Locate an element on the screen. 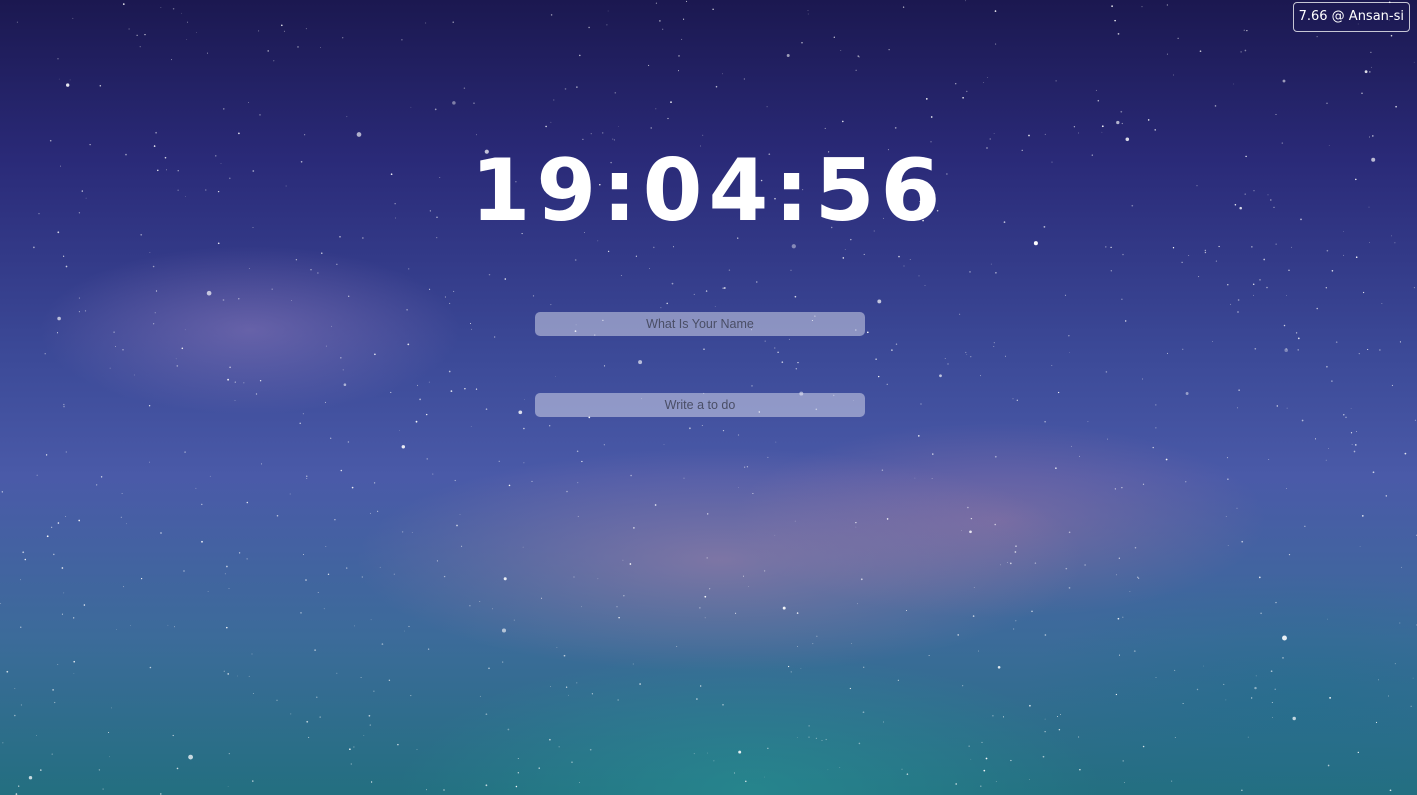 The image size is (1417, 795). clock-display: 19:04:56 is located at coordinates (708, 191).